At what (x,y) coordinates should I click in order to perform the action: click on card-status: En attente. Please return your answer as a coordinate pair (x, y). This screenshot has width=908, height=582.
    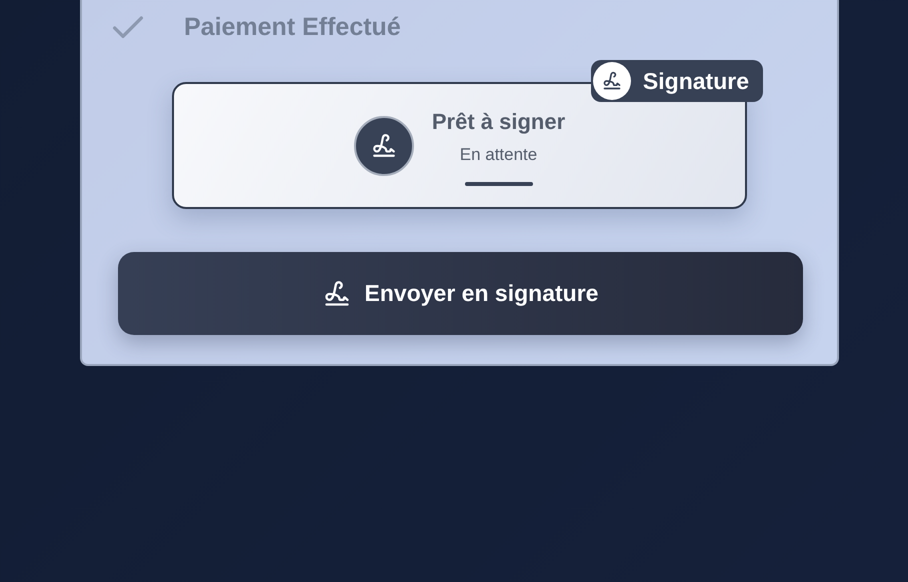
    Looking at the image, I should click on (499, 155).